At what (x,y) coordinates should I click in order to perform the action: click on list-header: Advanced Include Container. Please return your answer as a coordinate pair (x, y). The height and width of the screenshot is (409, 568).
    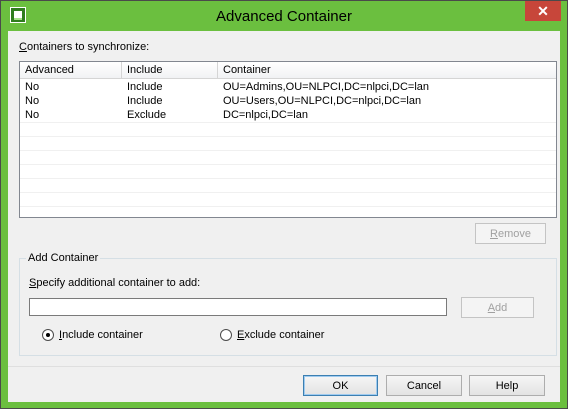
    Looking at the image, I should click on (288, 70).